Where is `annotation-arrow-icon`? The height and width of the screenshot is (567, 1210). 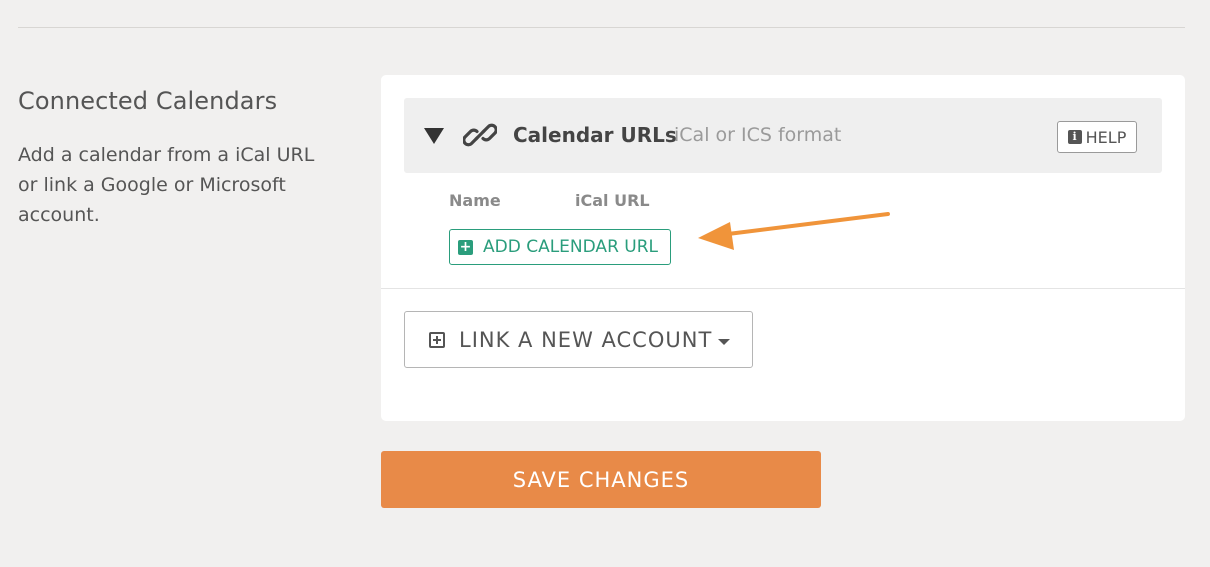
annotation-arrow-icon is located at coordinates (794, 231).